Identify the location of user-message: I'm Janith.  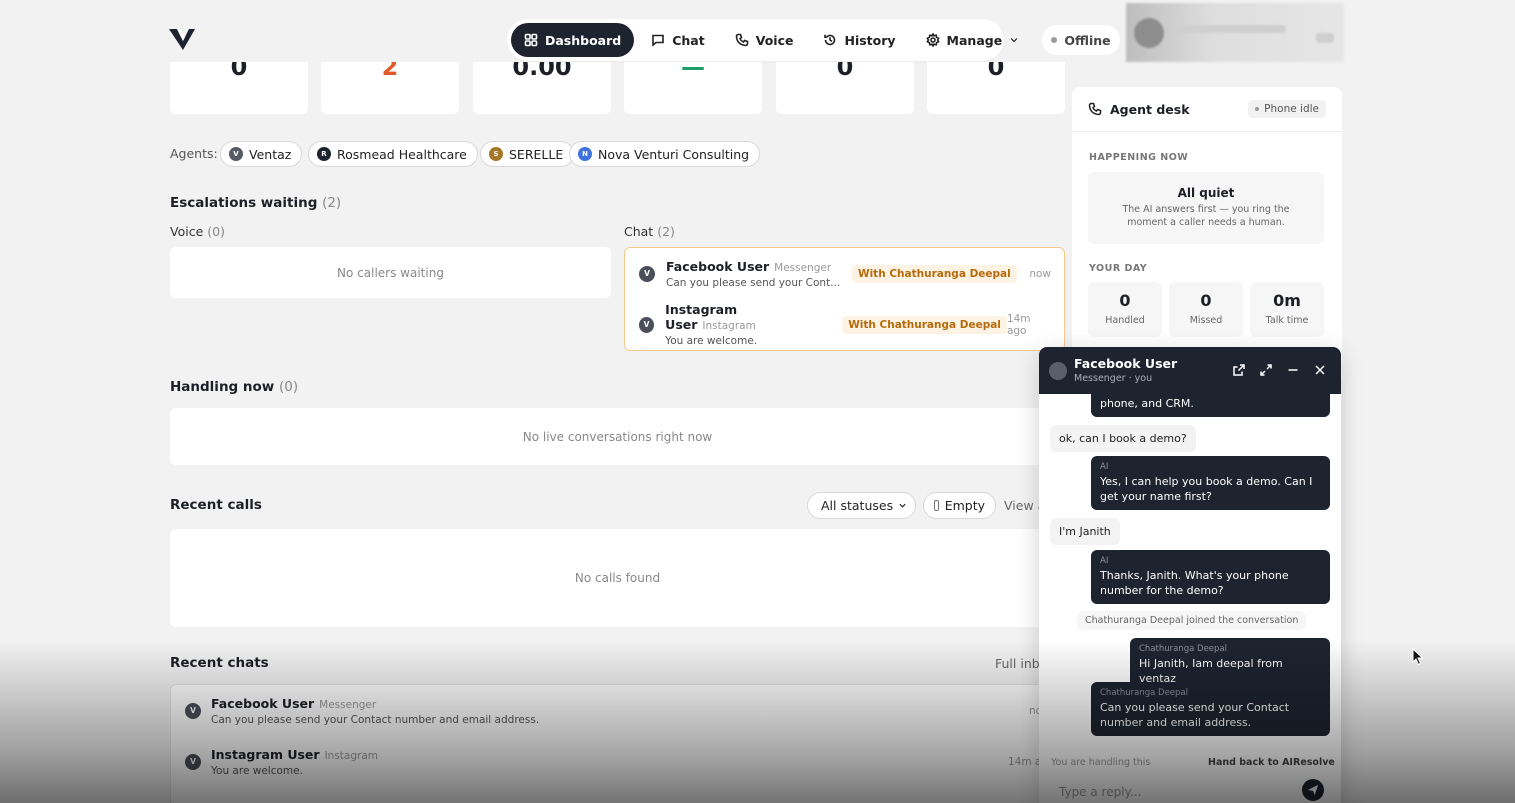
(1085, 531).